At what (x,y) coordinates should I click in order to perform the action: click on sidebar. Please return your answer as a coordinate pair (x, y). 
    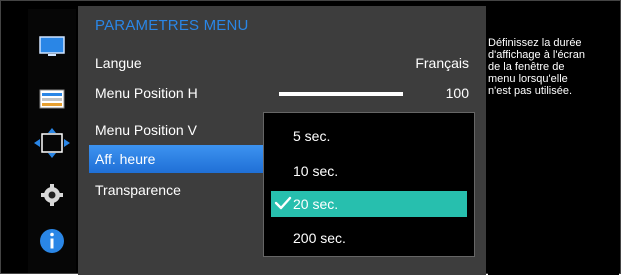
    Looking at the image, I should click on (52, 141).